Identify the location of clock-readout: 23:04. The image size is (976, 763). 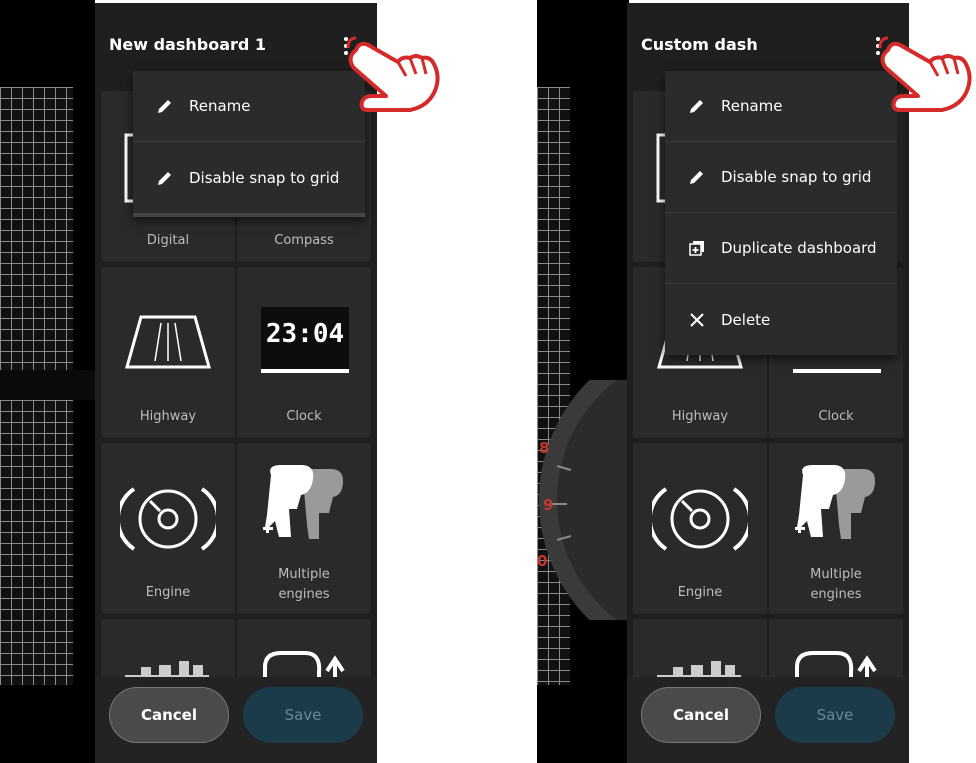
(305, 334).